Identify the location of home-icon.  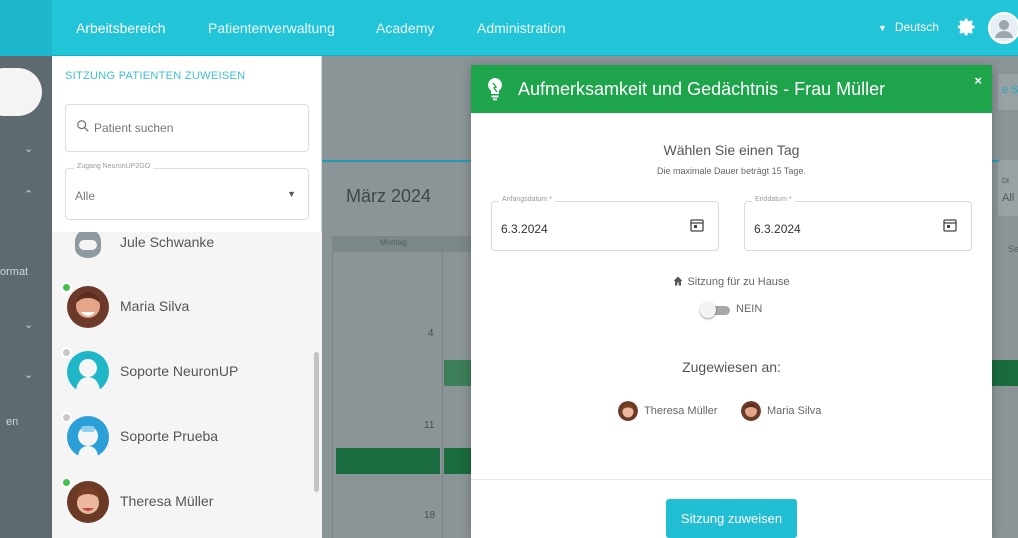
(678, 281).